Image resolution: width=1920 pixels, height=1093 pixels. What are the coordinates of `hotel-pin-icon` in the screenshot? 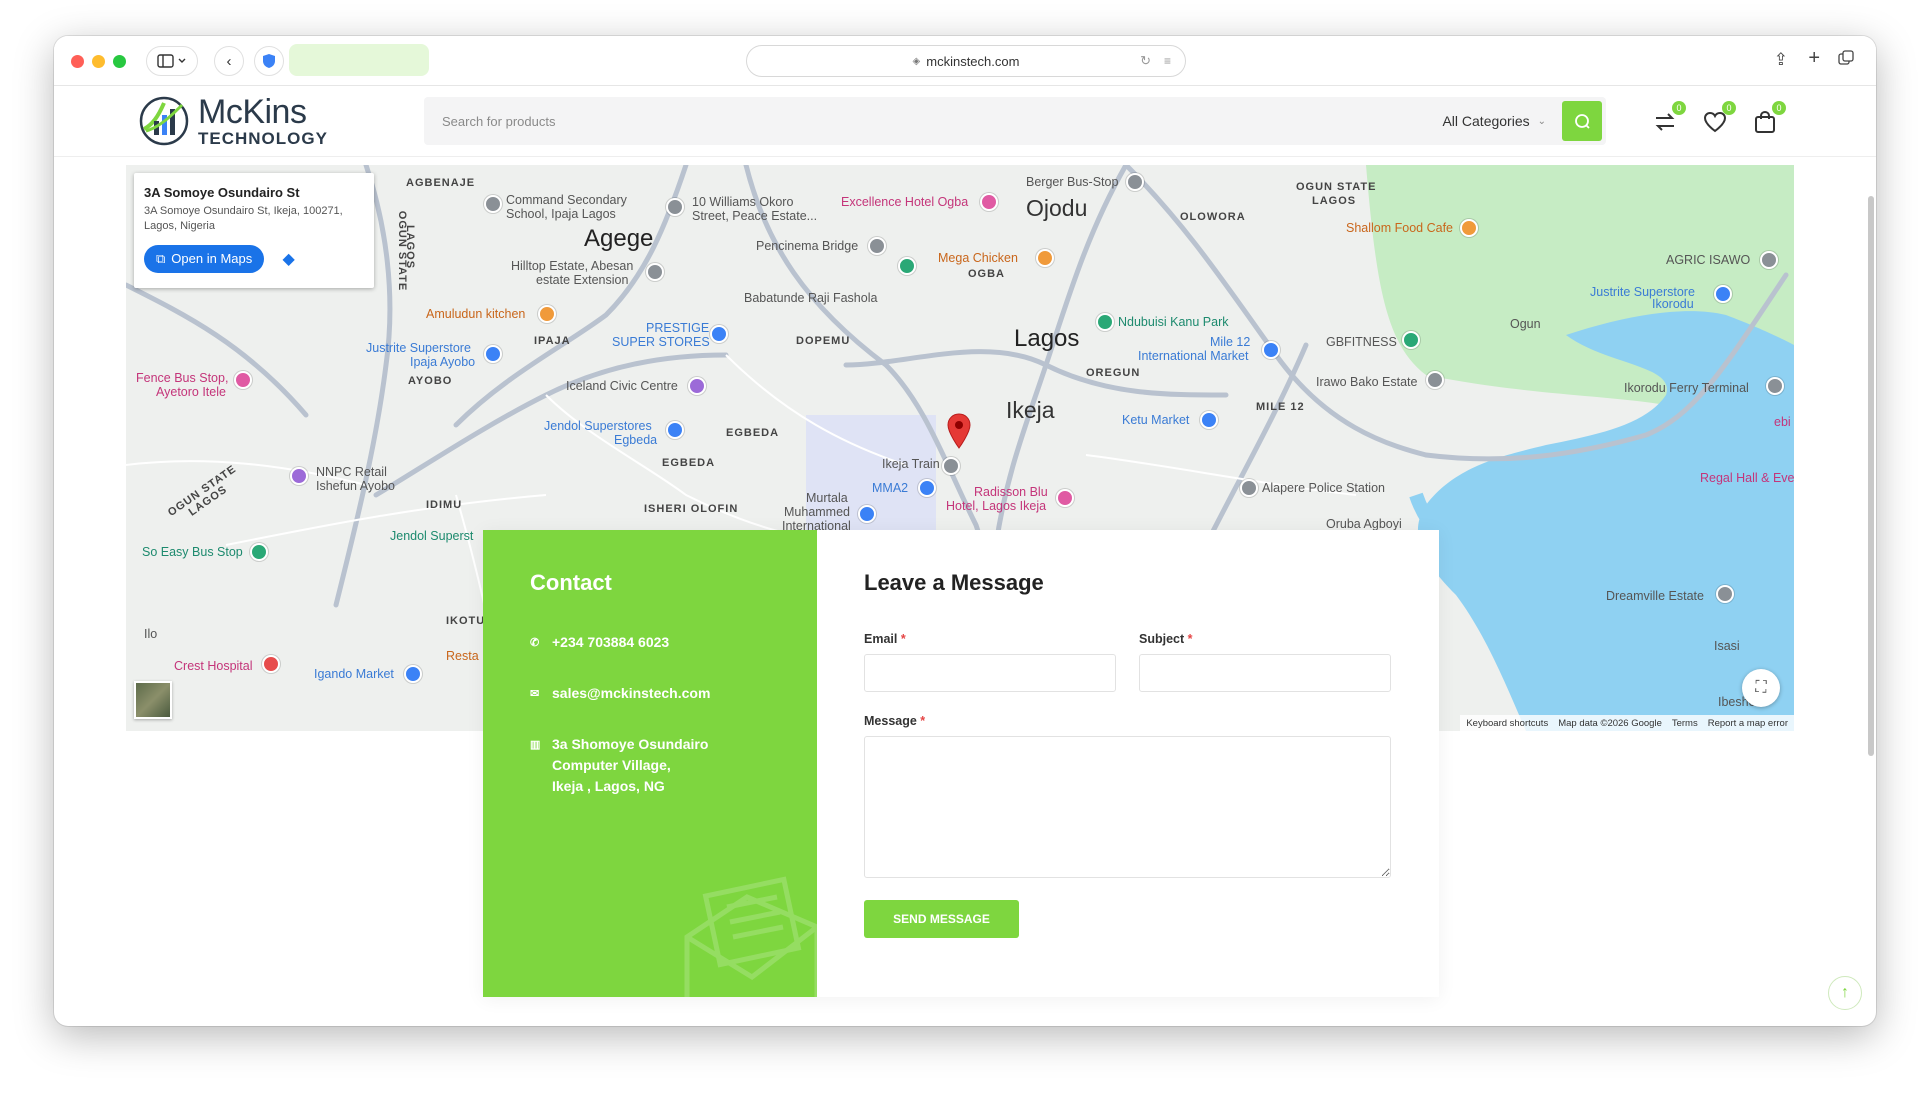 It's located at (989, 202).